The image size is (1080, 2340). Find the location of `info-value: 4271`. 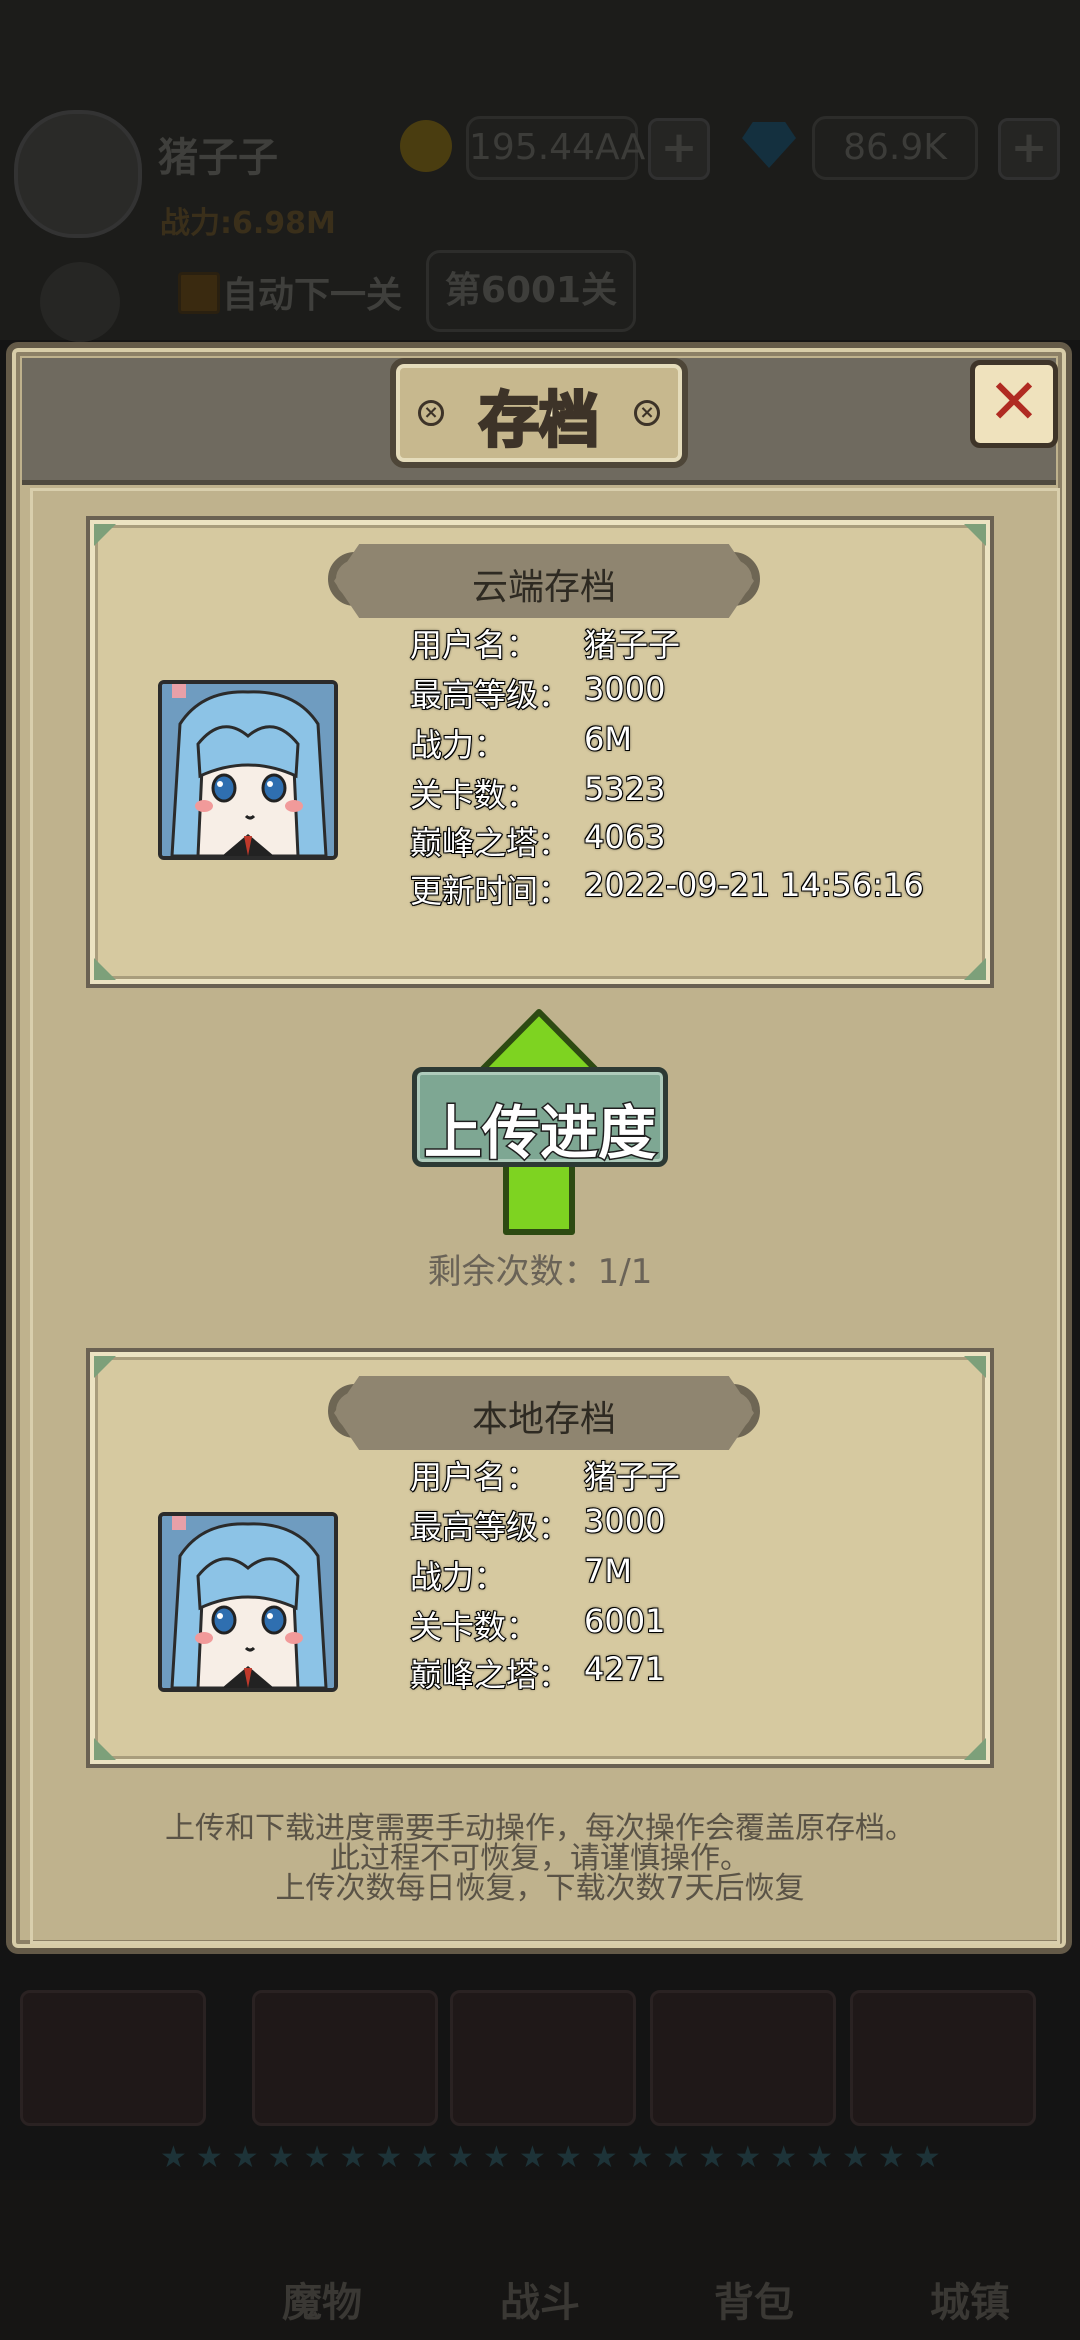

info-value: 4271 is located at coordinates (624, 1669).